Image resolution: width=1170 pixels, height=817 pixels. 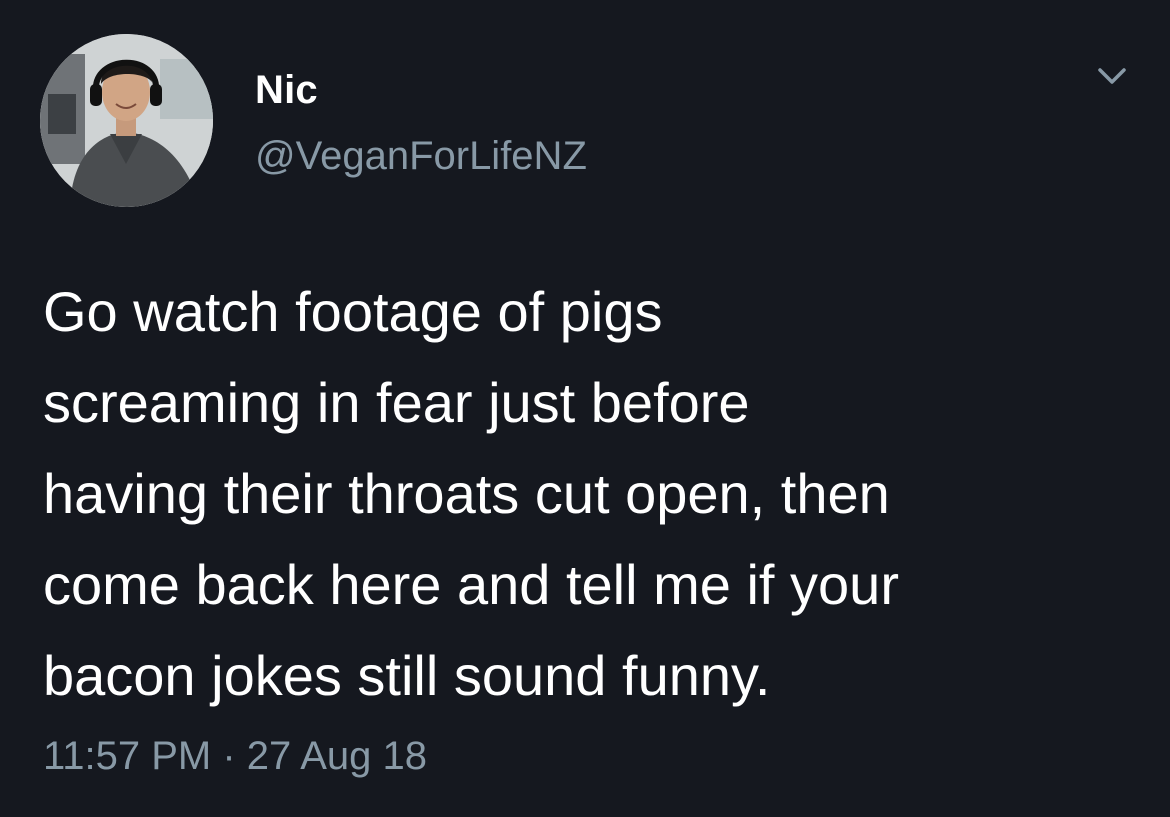 I want to click on tweet-text-line: having their throats cut open, then, so click(x=466, y=493).